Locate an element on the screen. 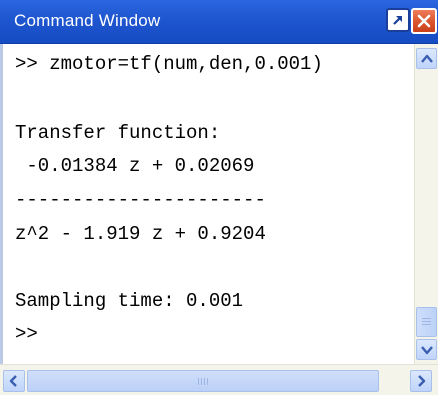  horizontal-scrollbar is located at coordinates (219, 379).